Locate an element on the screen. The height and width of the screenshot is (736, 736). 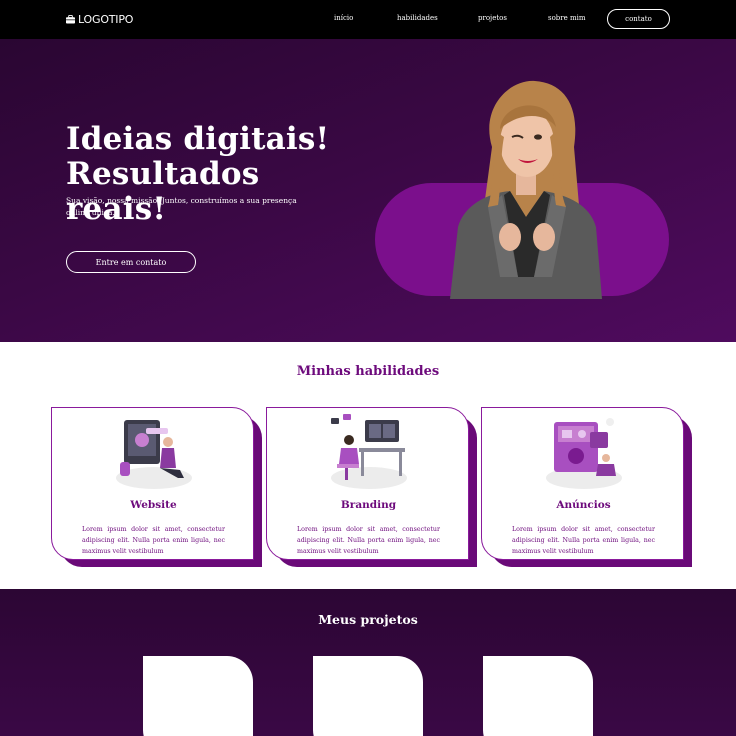
card-title: Website is located at coordinates (153, 505).